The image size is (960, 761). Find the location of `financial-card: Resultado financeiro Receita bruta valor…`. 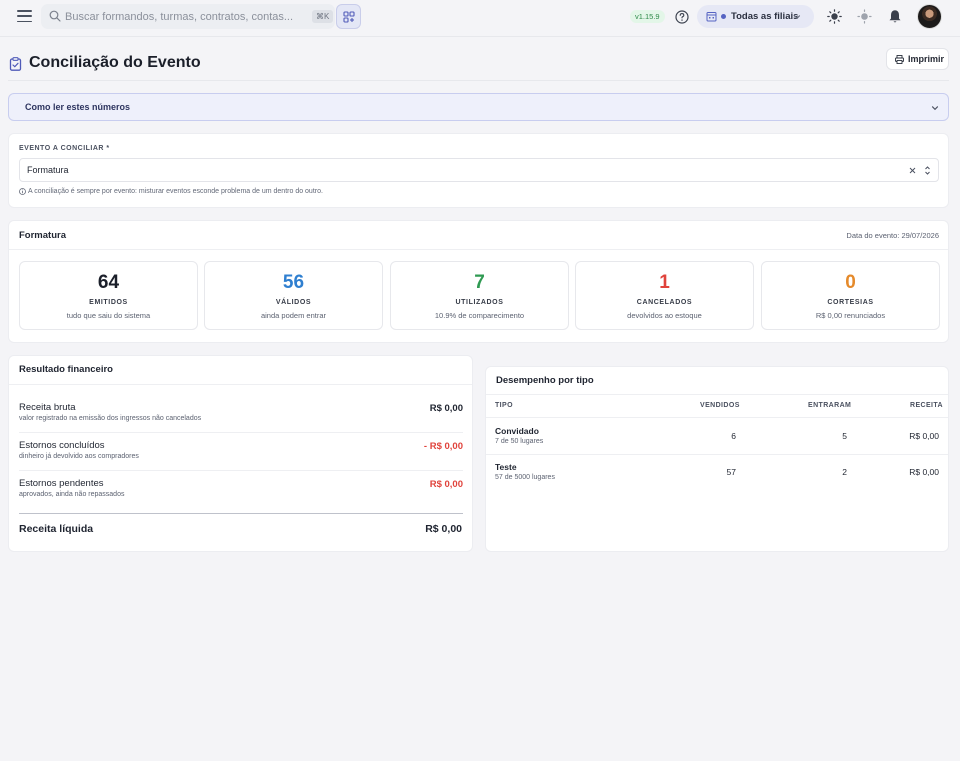

financial-card: Resultado financeiro Receita bruta valor… is located at coordinates (240, 453).